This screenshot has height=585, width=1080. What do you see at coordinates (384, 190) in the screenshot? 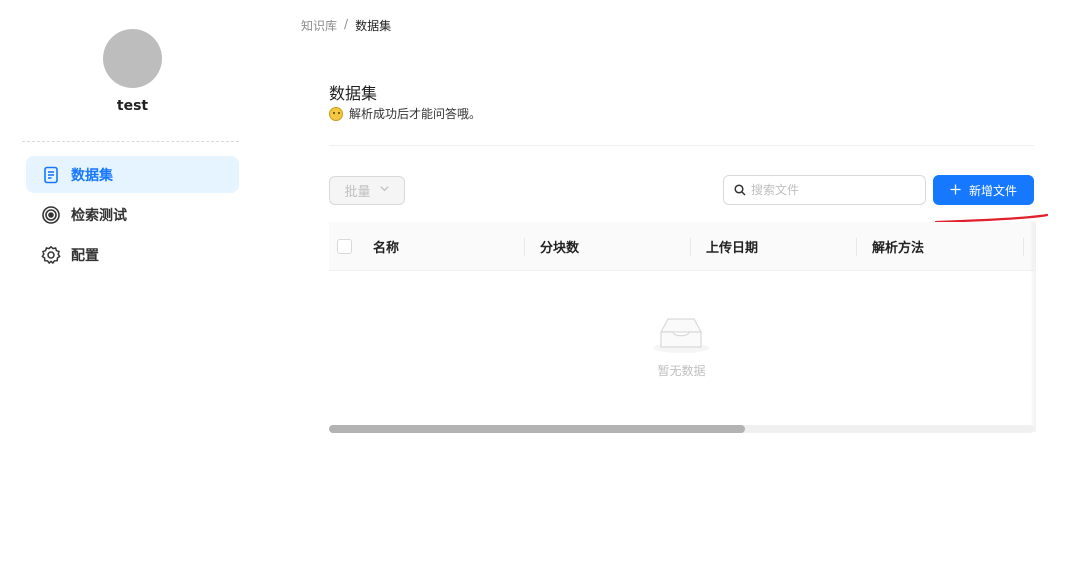
I see `chevron-down-icon` at bounding box center [384, 190].